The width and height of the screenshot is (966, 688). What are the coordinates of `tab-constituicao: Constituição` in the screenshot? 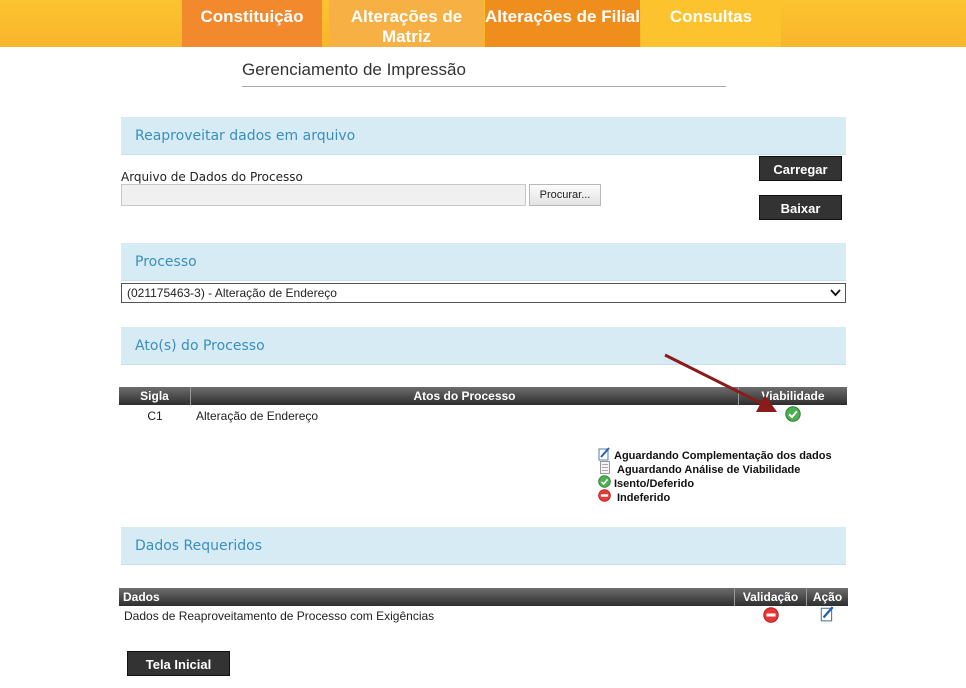 It's located at (252, 23).